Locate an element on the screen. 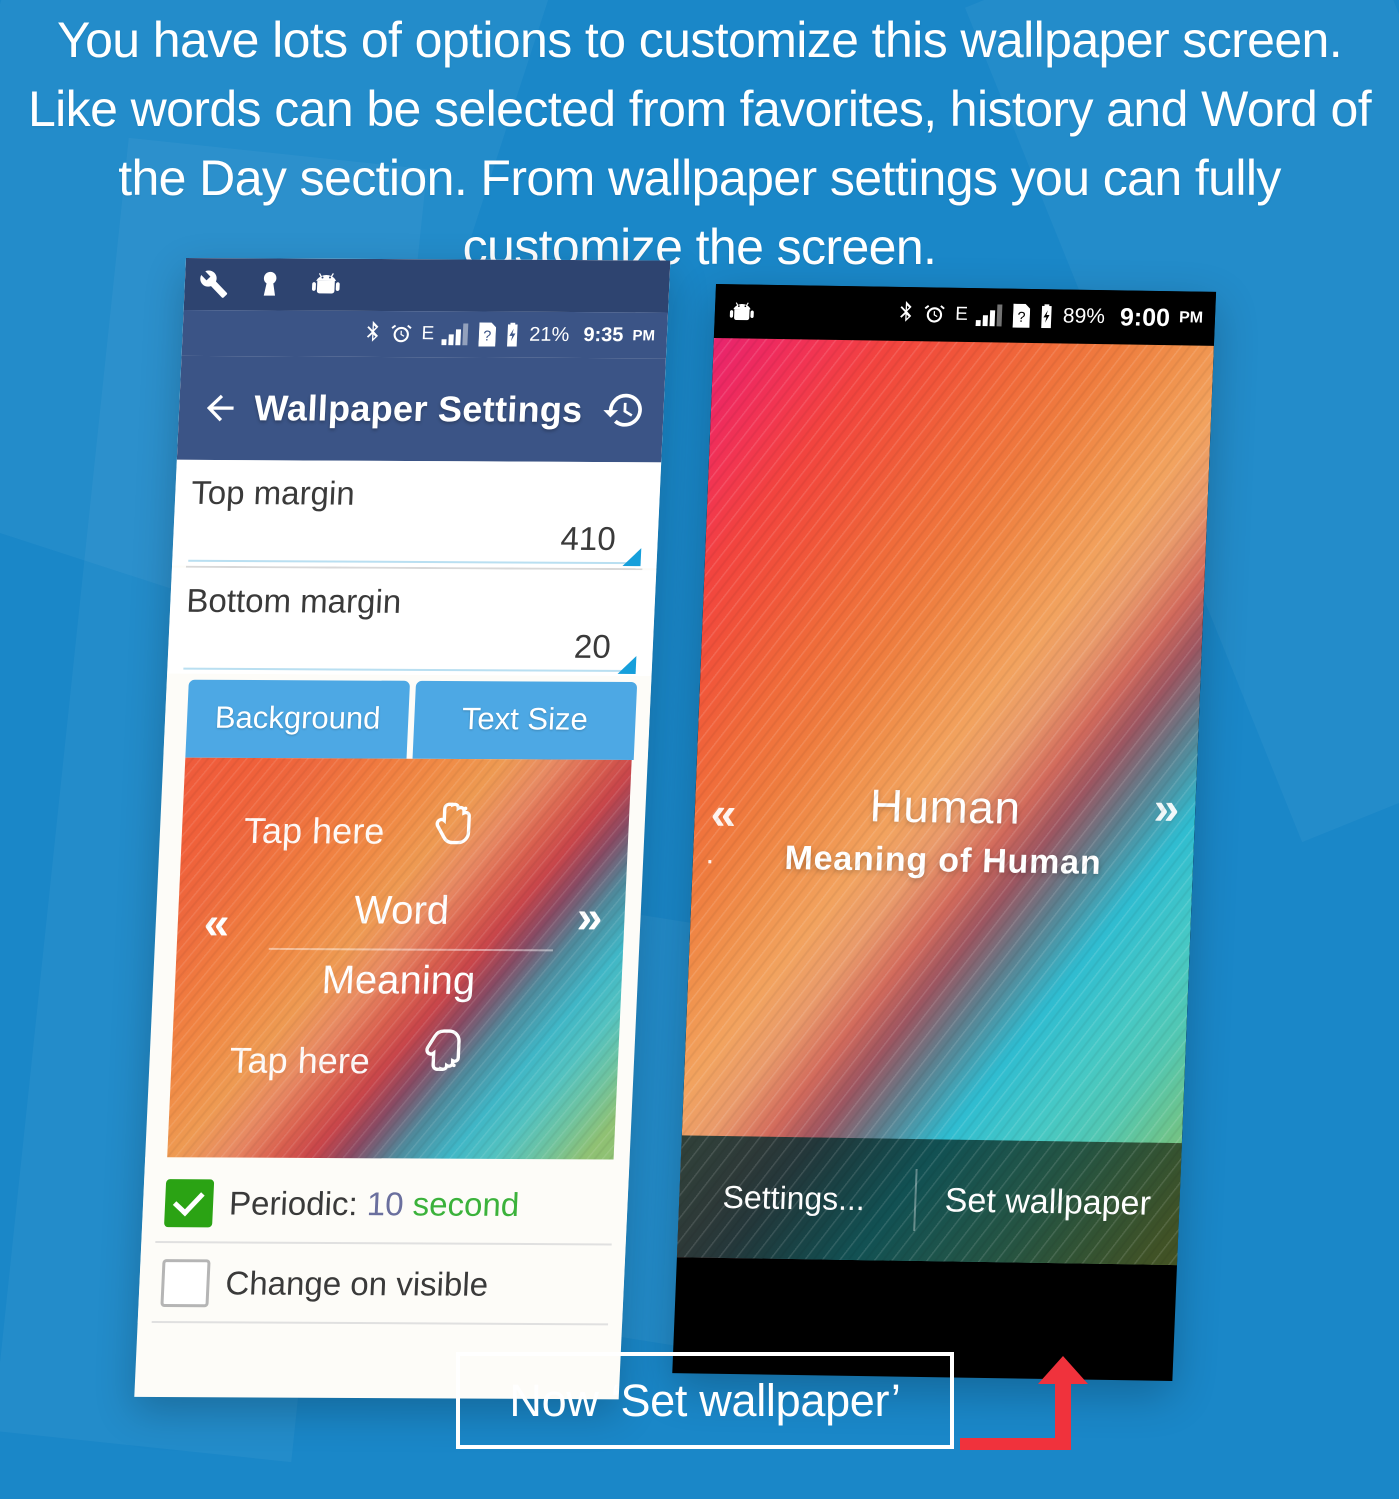  right-status-bar: E ? 89% 9:00 PM is located at coordinates (965, 315).